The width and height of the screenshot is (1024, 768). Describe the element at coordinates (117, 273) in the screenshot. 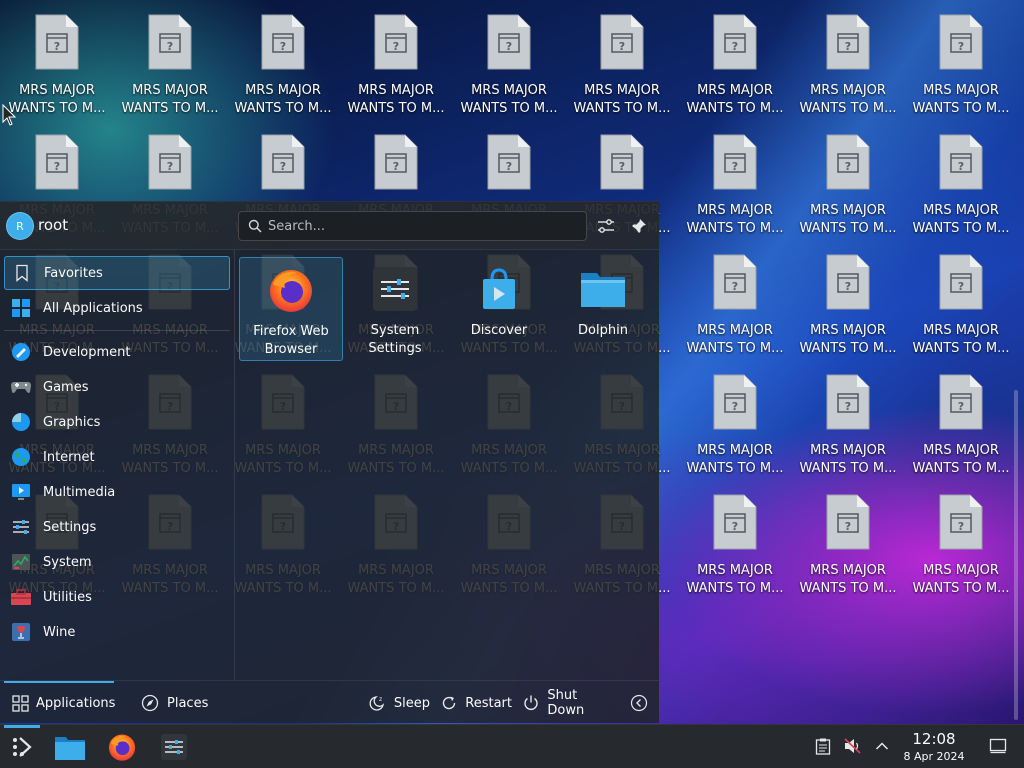

I see `sidebar-item-favorites: Favorites` at that location.